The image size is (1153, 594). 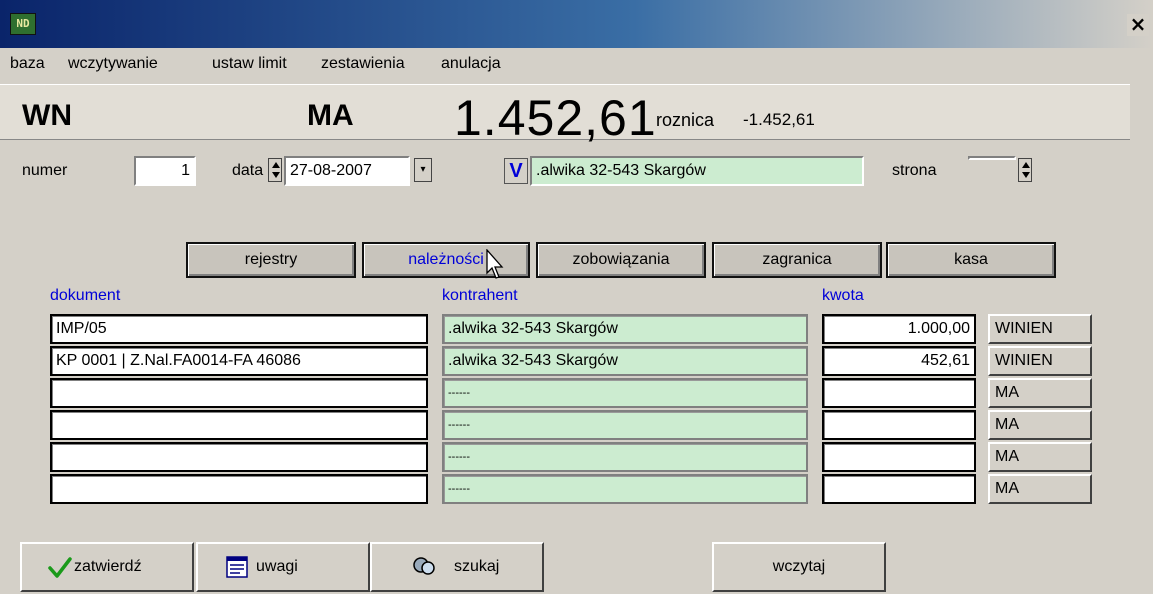 What do you see at coordinates (275, 170) in the screenshot?
I see `date-spinner` at bounding box center [275, 170].